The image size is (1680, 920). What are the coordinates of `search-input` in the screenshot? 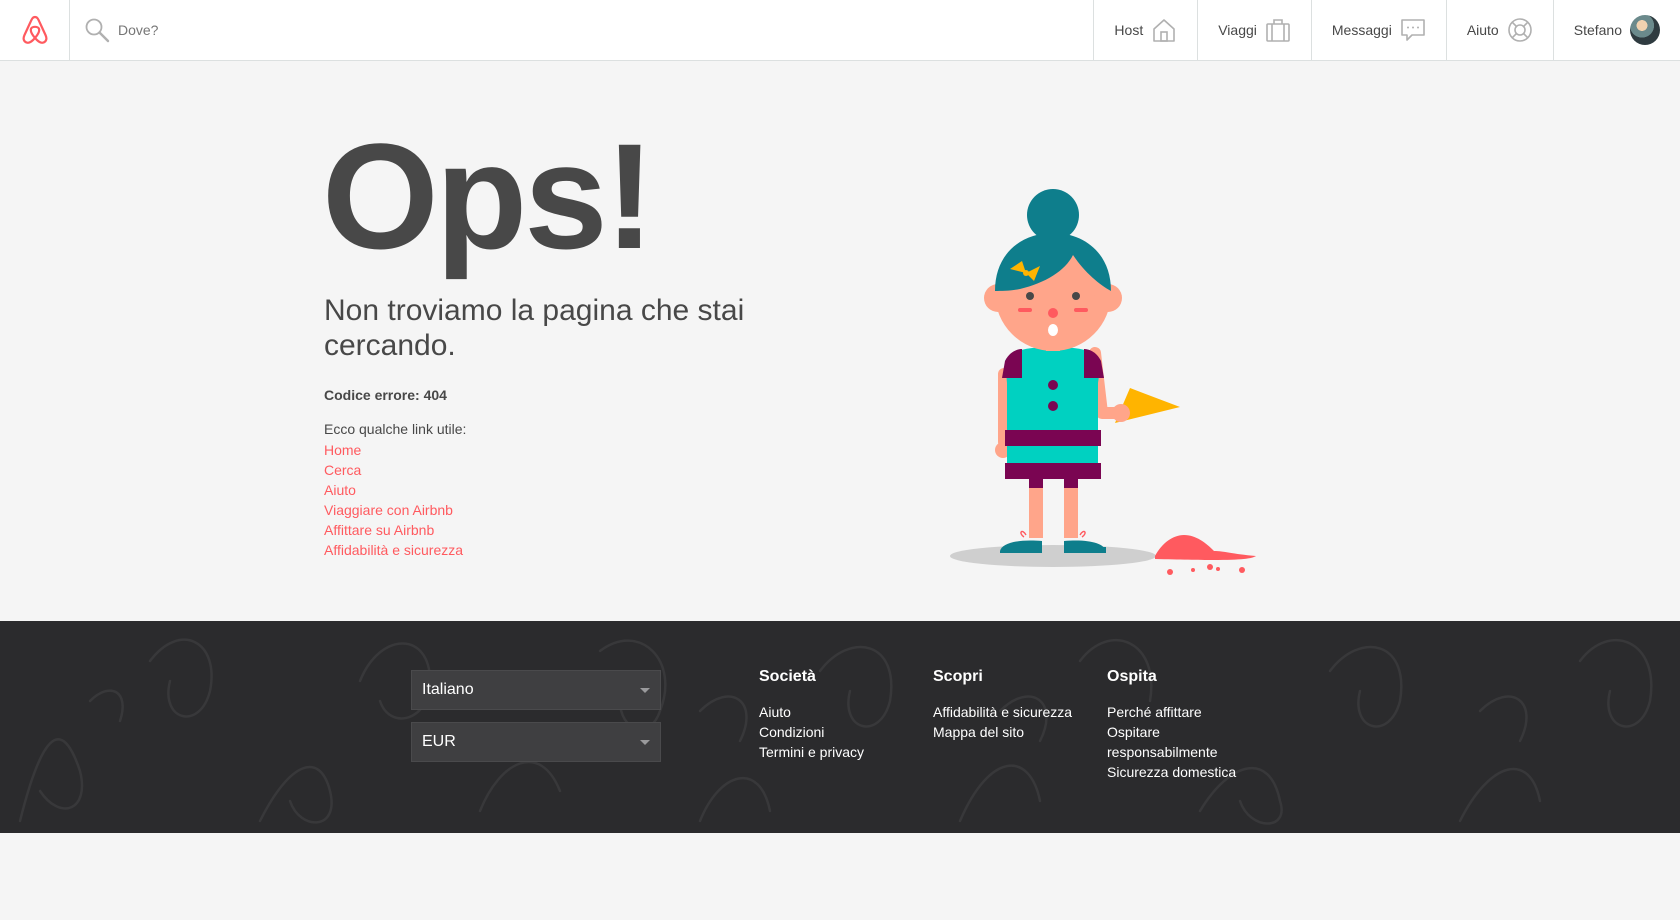 It's located at (318, 30).